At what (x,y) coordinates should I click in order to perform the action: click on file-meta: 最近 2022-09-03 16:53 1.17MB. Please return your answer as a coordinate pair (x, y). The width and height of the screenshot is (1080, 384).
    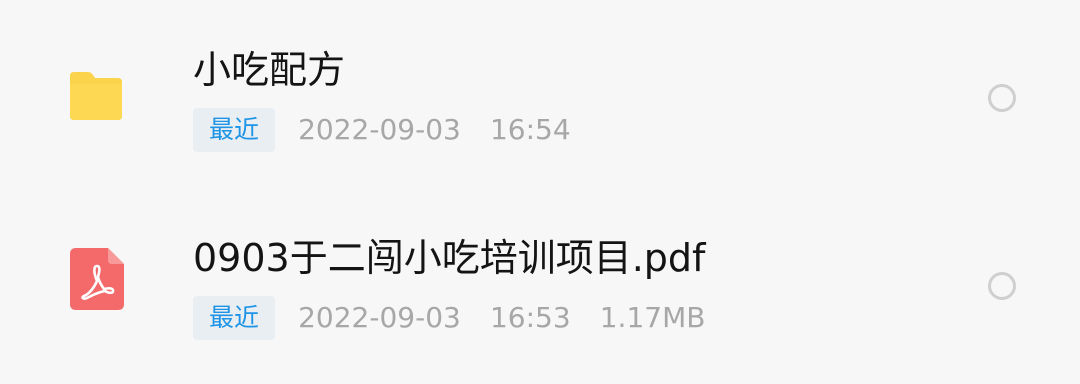
    Looking at the image, I should click on (461, 318).